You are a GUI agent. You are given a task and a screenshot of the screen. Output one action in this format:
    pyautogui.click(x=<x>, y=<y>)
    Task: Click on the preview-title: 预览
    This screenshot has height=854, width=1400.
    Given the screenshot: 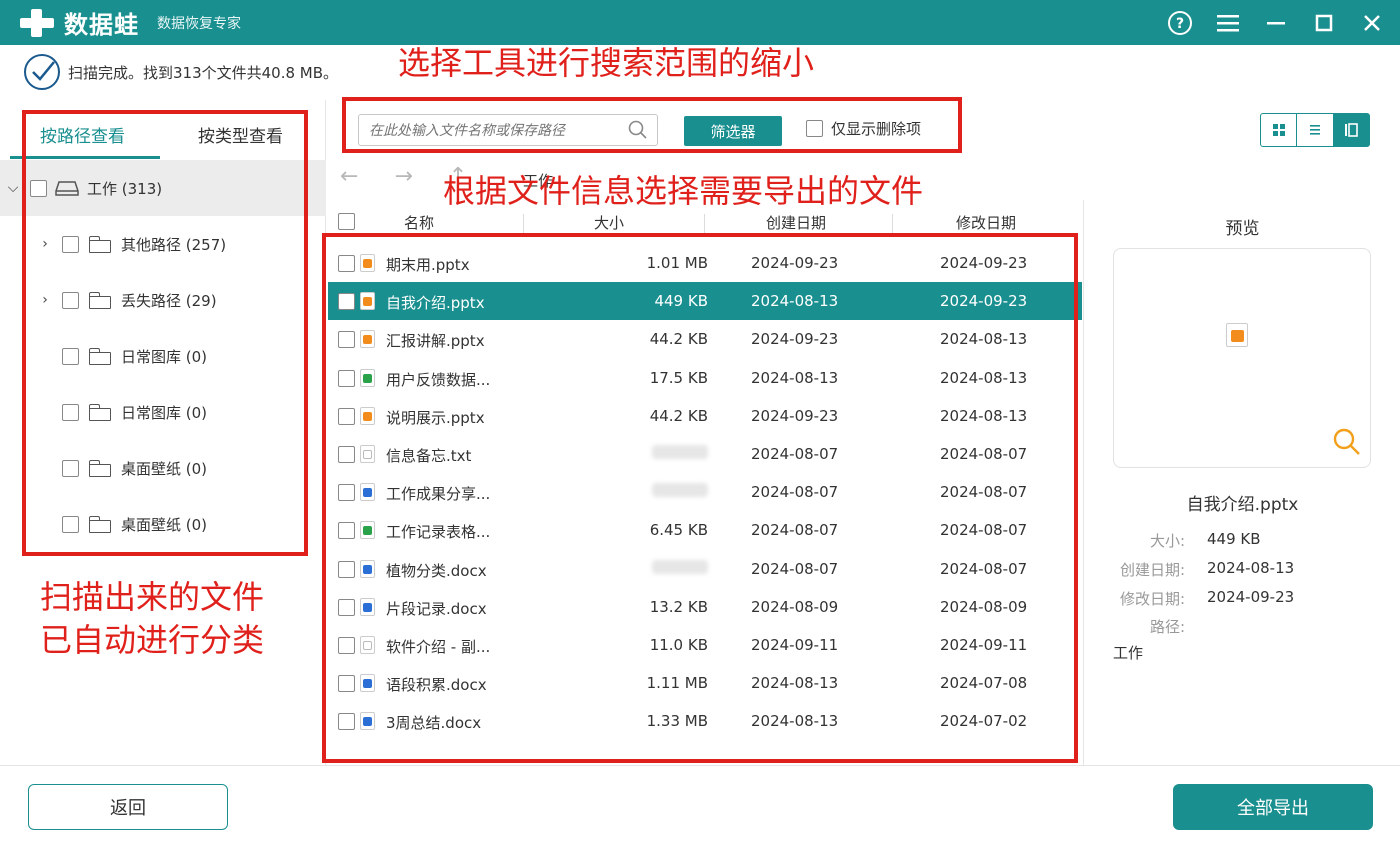 What is the action you would take?
    pyautogui.click(x=1242, y=229)
    